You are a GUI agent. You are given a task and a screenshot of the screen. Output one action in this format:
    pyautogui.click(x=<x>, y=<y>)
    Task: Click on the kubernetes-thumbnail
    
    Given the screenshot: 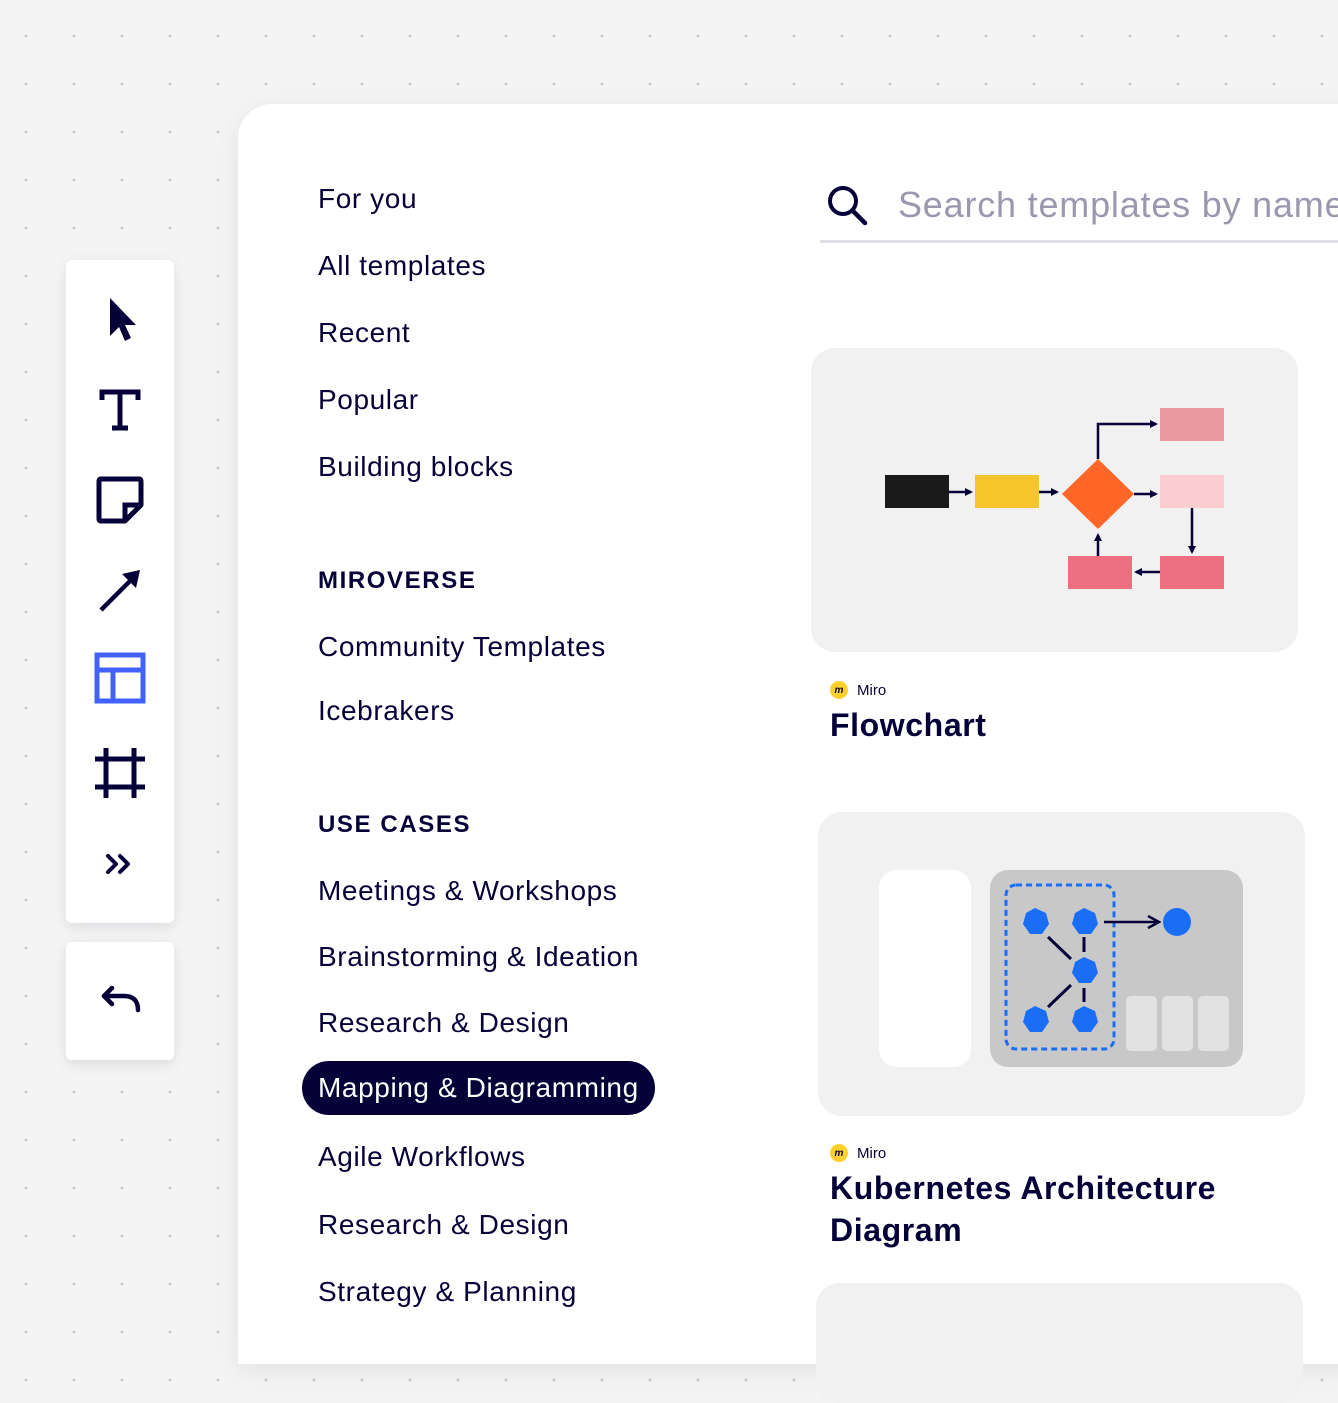 What is the action you would take?
    pyautogui.click(x=1061, y=964)
    